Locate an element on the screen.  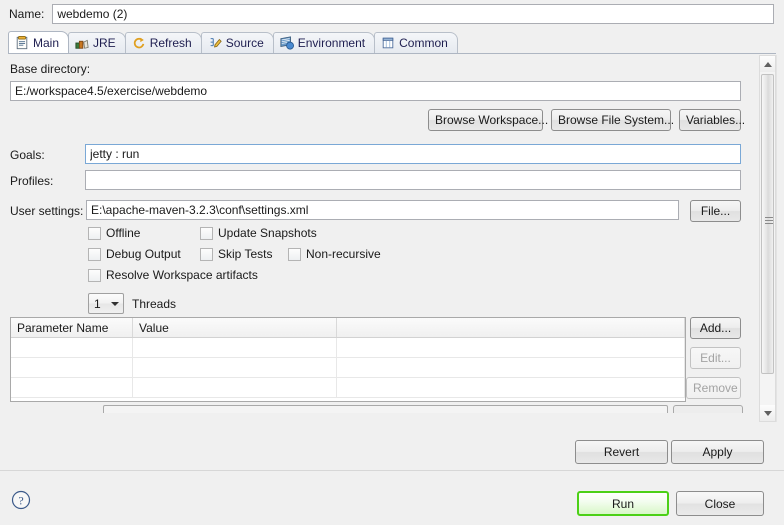
profiles-label: Profiles: is located at coordinates (32, 181).